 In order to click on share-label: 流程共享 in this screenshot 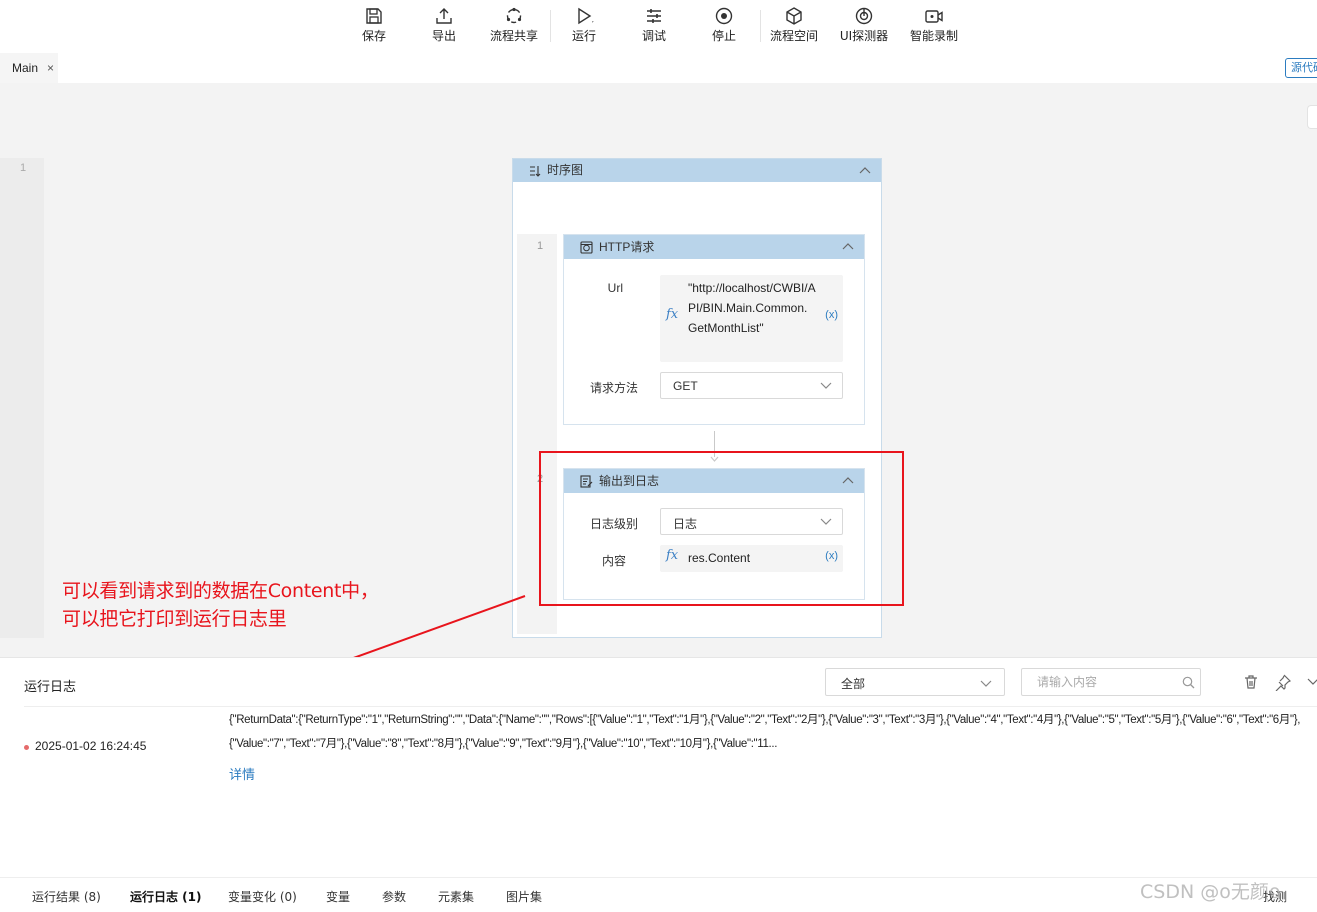, I will do `click(513, 36)`.